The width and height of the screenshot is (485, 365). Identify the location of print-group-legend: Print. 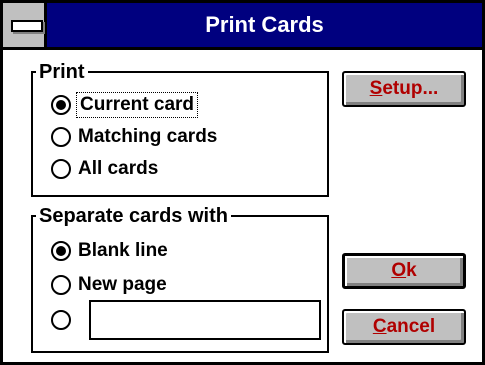
(62, 72).